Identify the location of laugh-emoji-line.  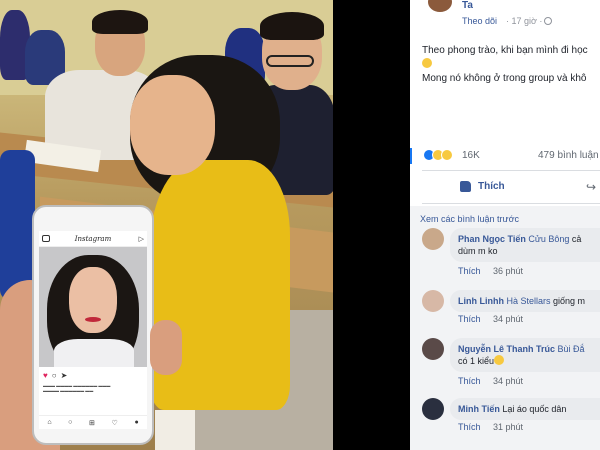
(511, 65).